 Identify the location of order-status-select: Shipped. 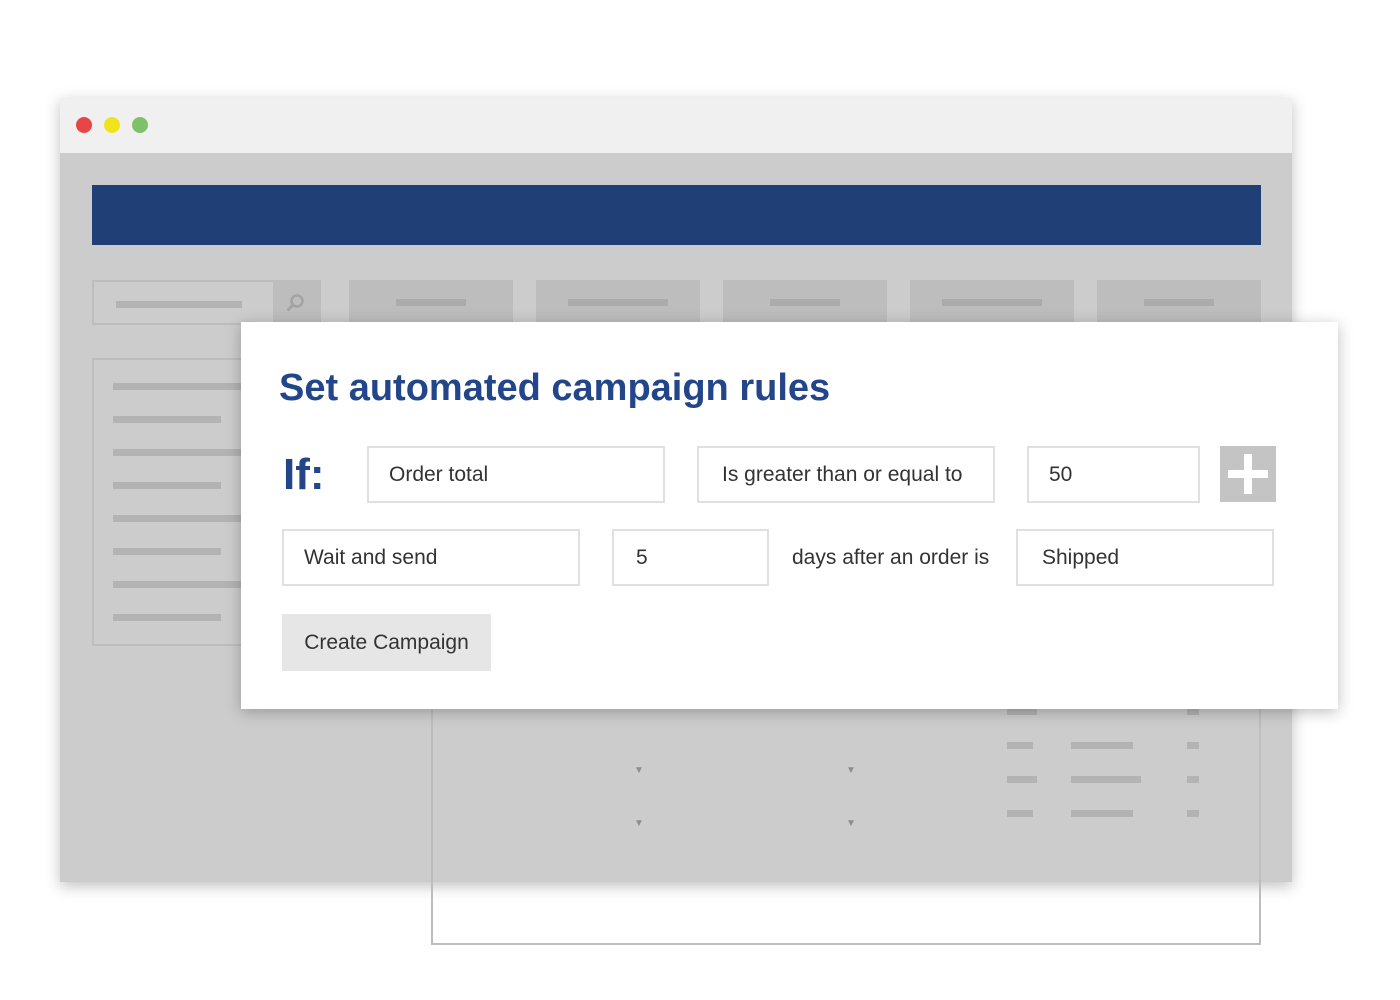
(1145, 557).